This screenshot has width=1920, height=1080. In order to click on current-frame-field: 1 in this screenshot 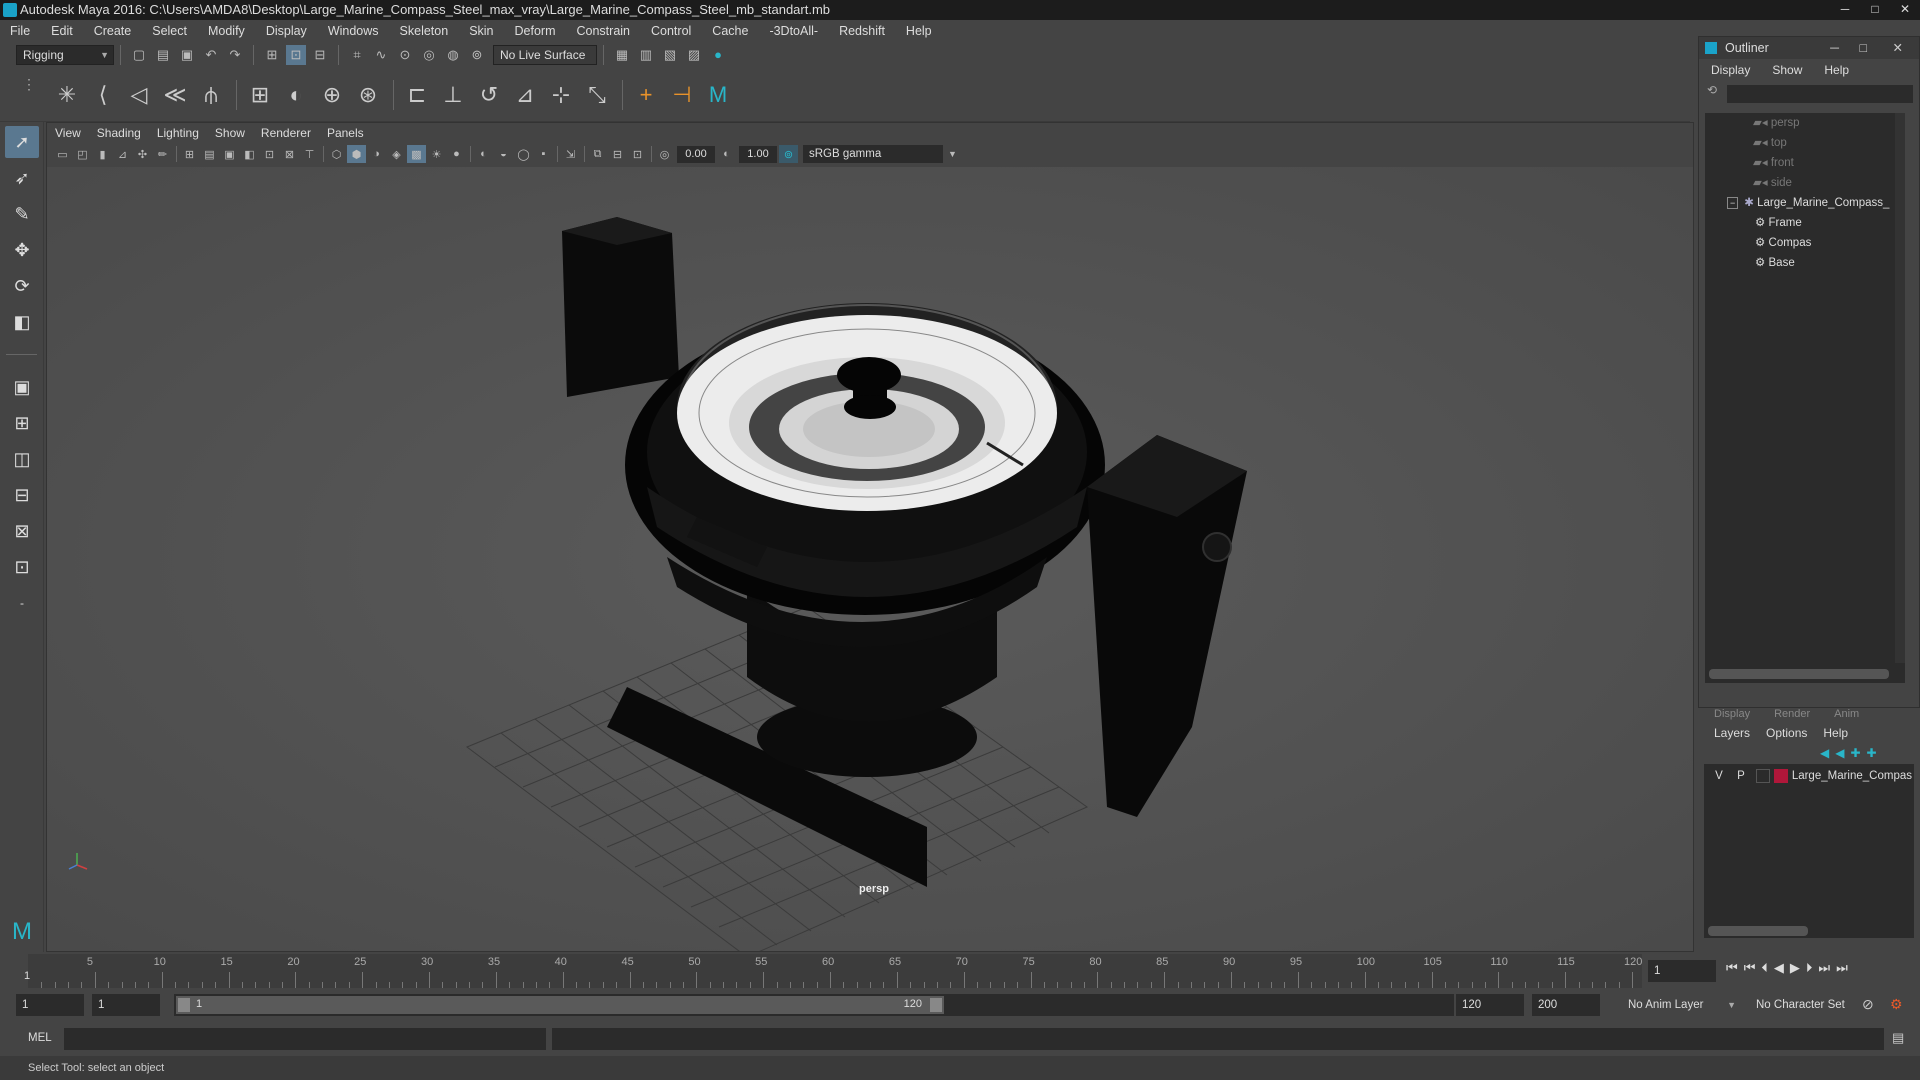, I will do `click(1682, 971)`.